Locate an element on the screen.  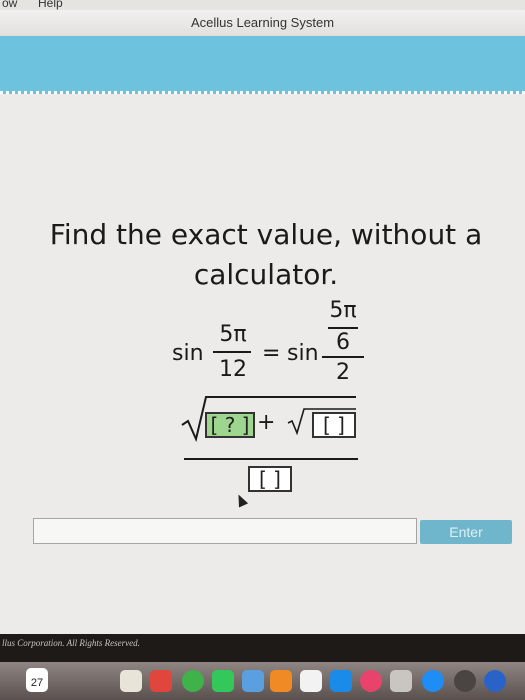
browser-icon is located at coordinates (495, 681).